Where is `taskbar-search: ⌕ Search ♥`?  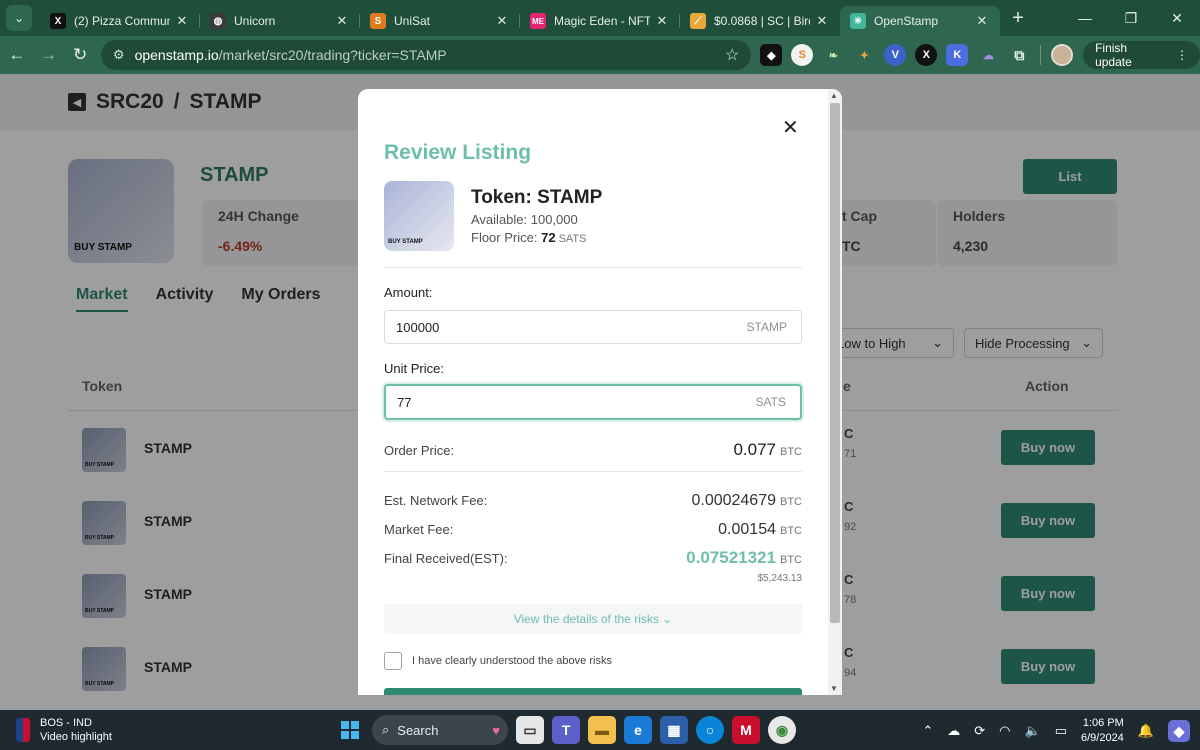 taskbar-search: ⌕ Search ♥ is located at coordinates (440, 730).